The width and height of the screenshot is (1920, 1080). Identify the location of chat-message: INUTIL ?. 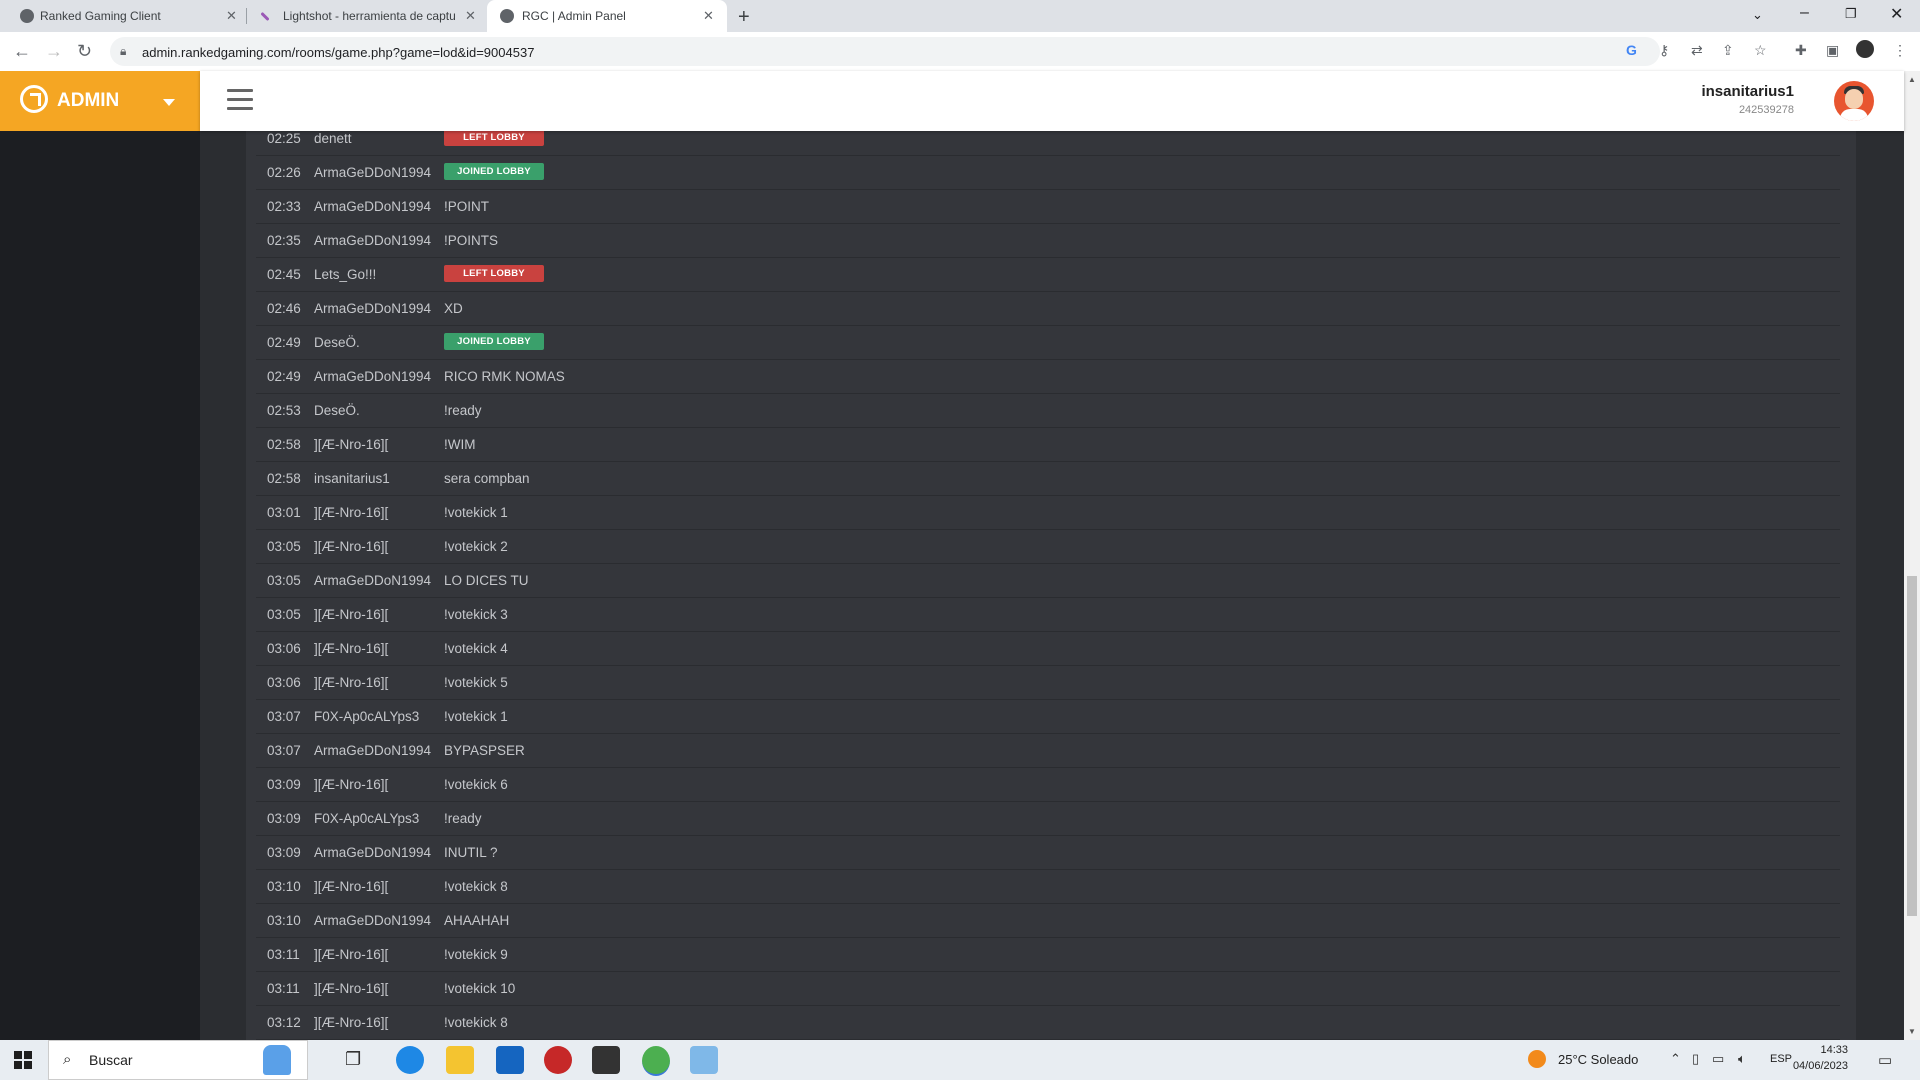
(471, 852).